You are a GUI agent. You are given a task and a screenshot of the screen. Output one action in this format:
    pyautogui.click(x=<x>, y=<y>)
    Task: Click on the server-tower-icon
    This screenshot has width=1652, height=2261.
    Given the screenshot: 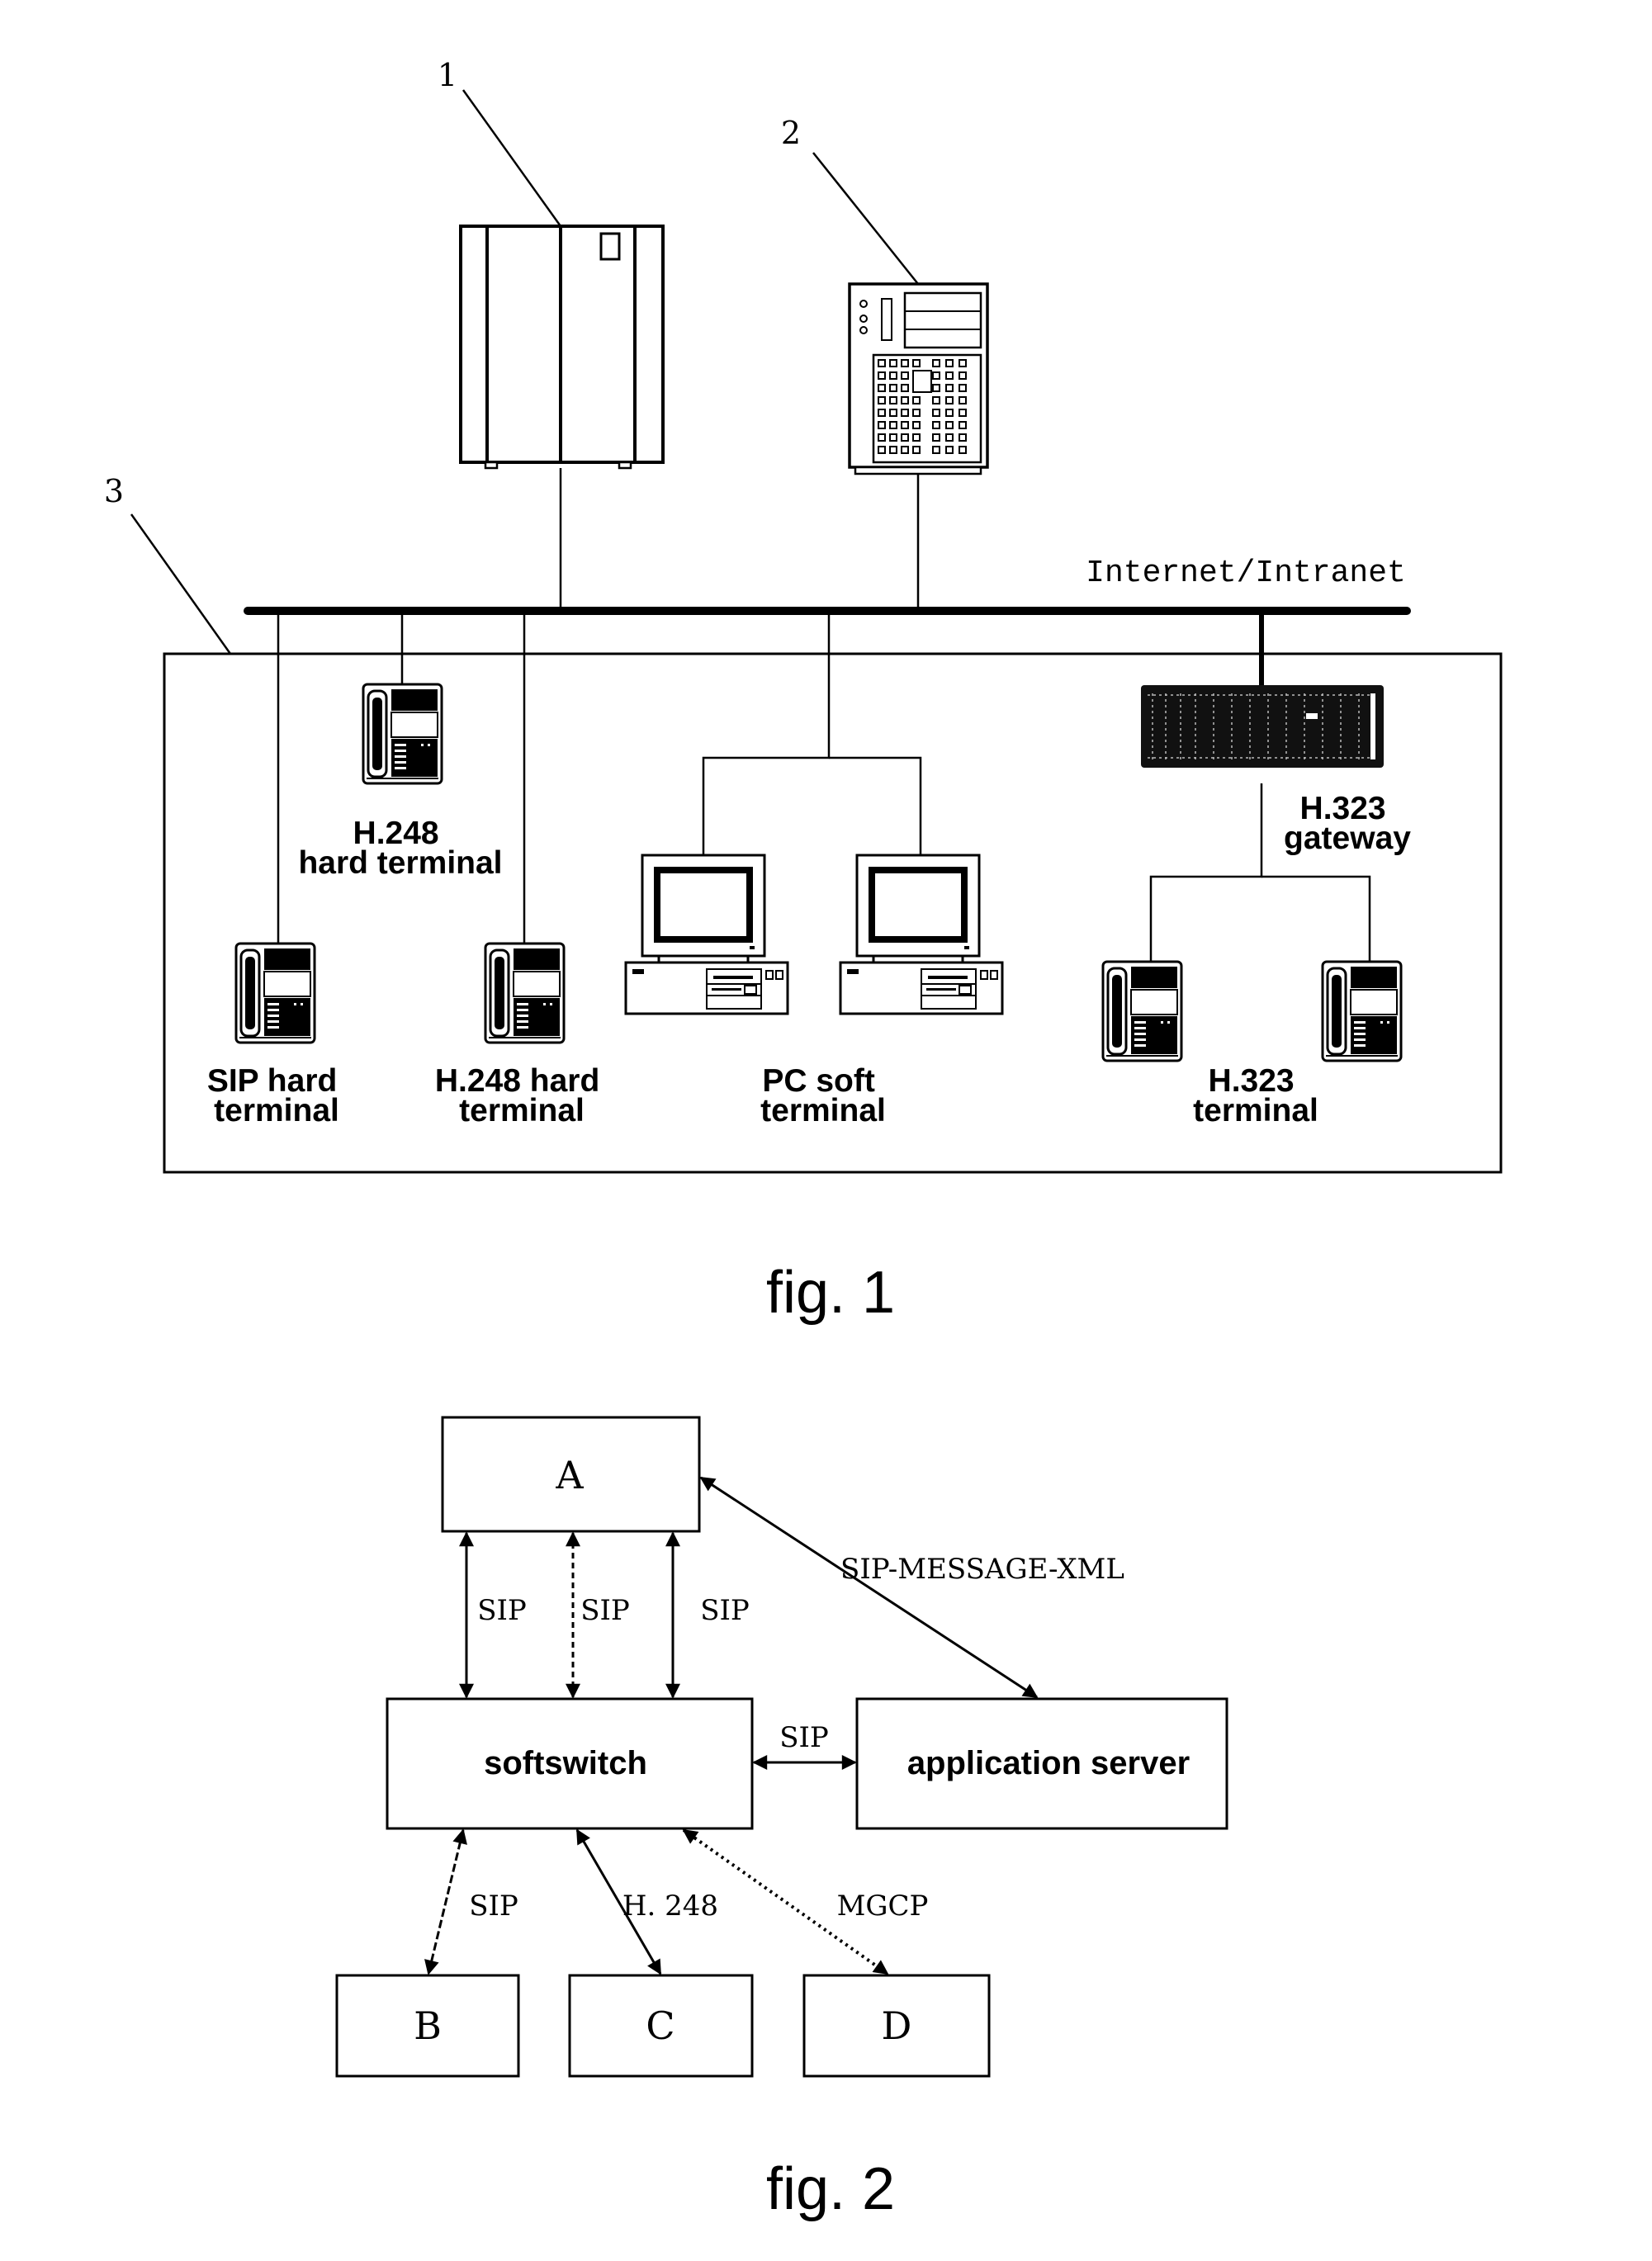 What is the action you would take?
    pyautogui.click(x=918, y=378)
    